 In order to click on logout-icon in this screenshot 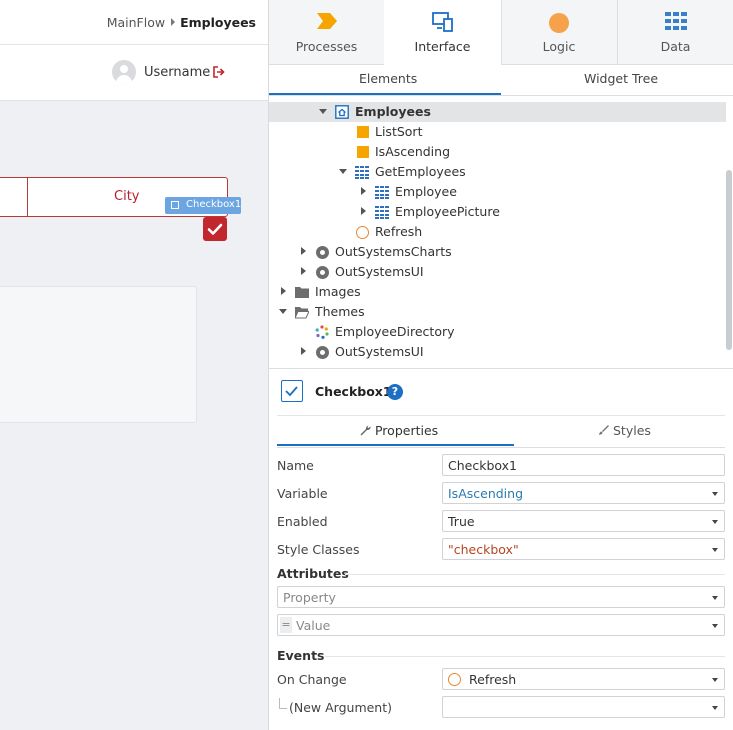, I will do `click(219, 72)`.